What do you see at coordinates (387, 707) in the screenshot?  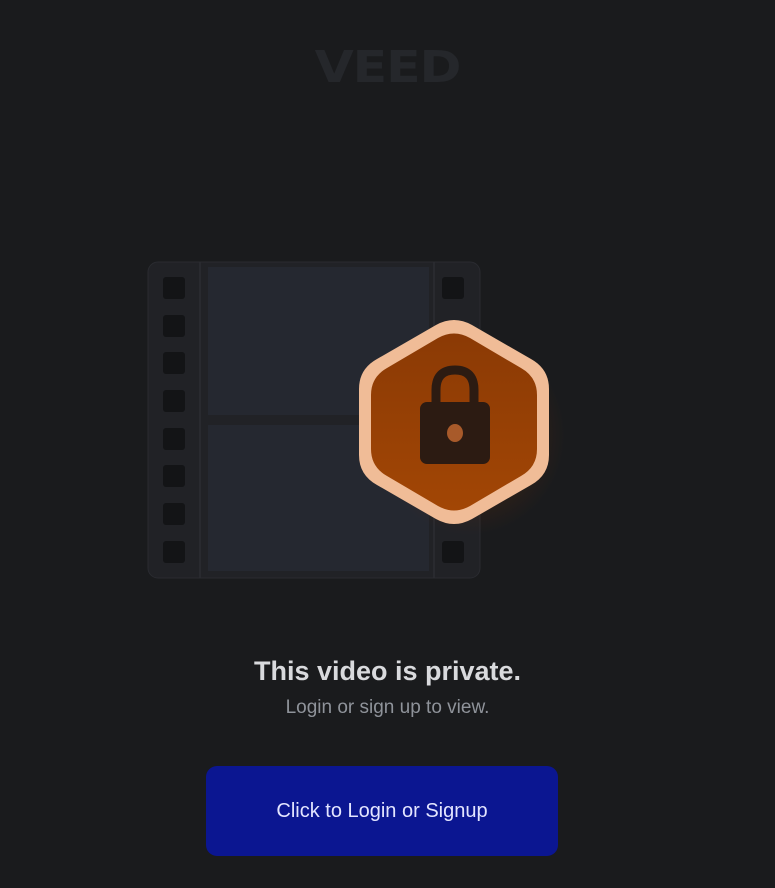 I see `private-video-subtitle: Login or sign up to view.` at bounding box center [387, 707].